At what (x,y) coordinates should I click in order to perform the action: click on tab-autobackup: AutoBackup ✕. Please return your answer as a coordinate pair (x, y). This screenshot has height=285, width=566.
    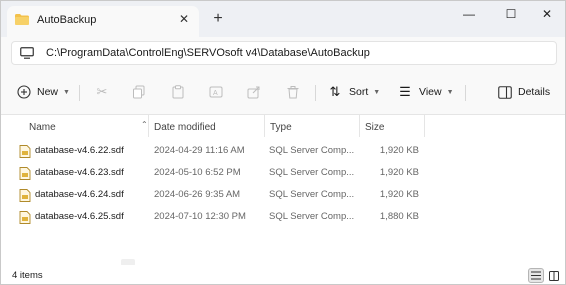
    Looking at the image, I should click on (103, 21).